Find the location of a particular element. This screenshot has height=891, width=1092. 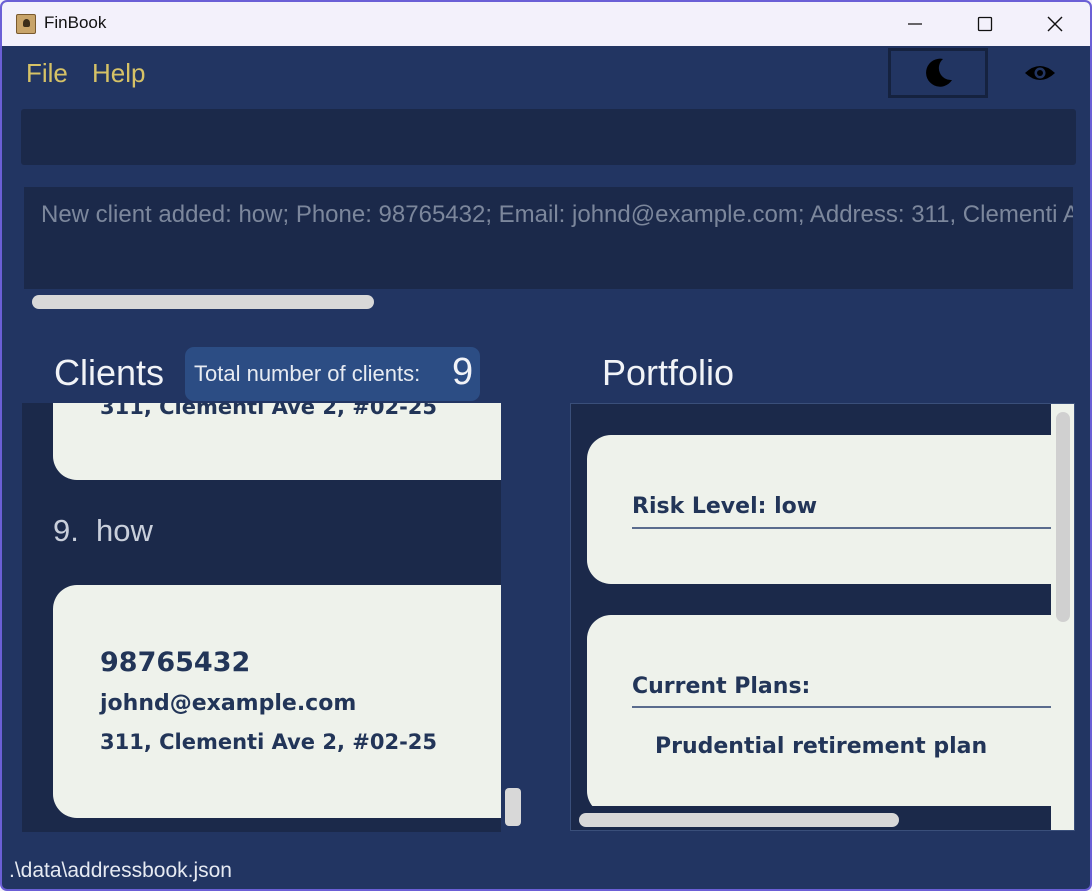

window-title: FinBook is located at coordinates (75, 22).